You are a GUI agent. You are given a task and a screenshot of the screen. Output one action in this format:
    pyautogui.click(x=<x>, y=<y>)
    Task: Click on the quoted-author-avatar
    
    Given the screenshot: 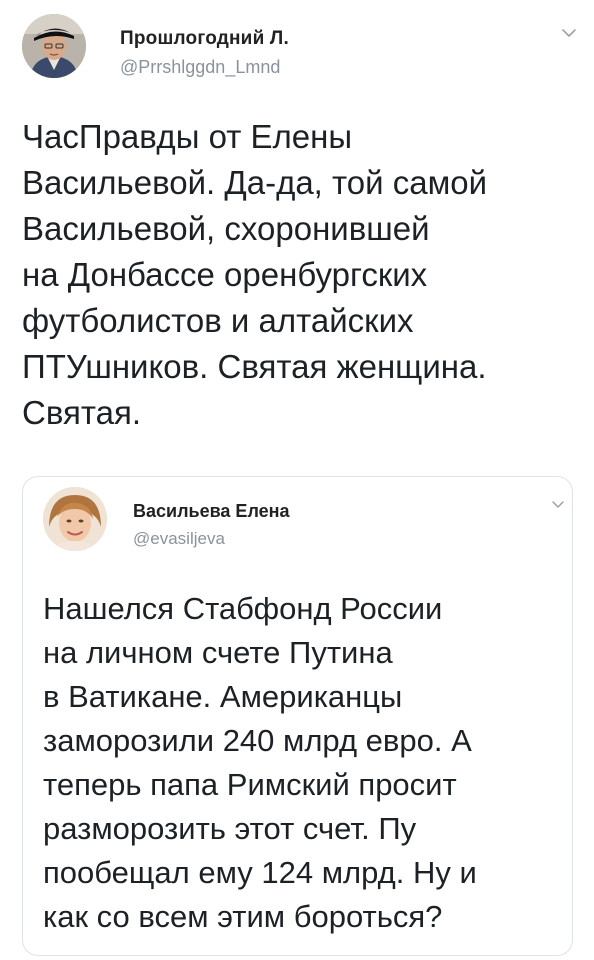 What is the action you would take?
    pyautogui.click(x=75, y=519)
    